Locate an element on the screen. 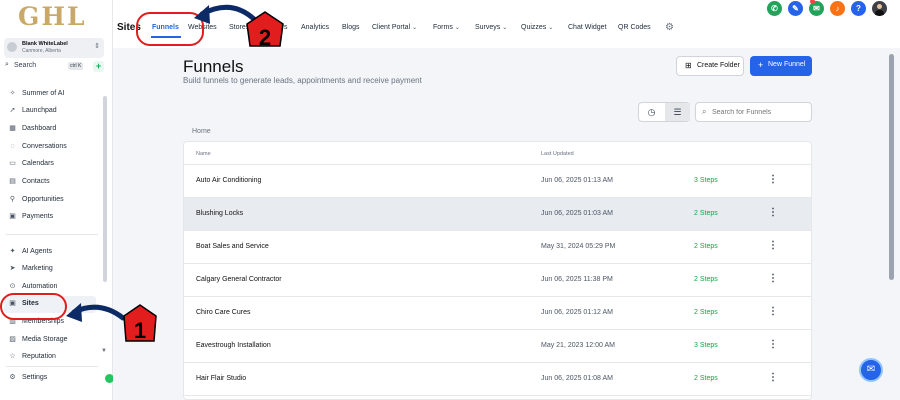  sidebar-item-label: Launchpad is located at coordinates (39, 110).